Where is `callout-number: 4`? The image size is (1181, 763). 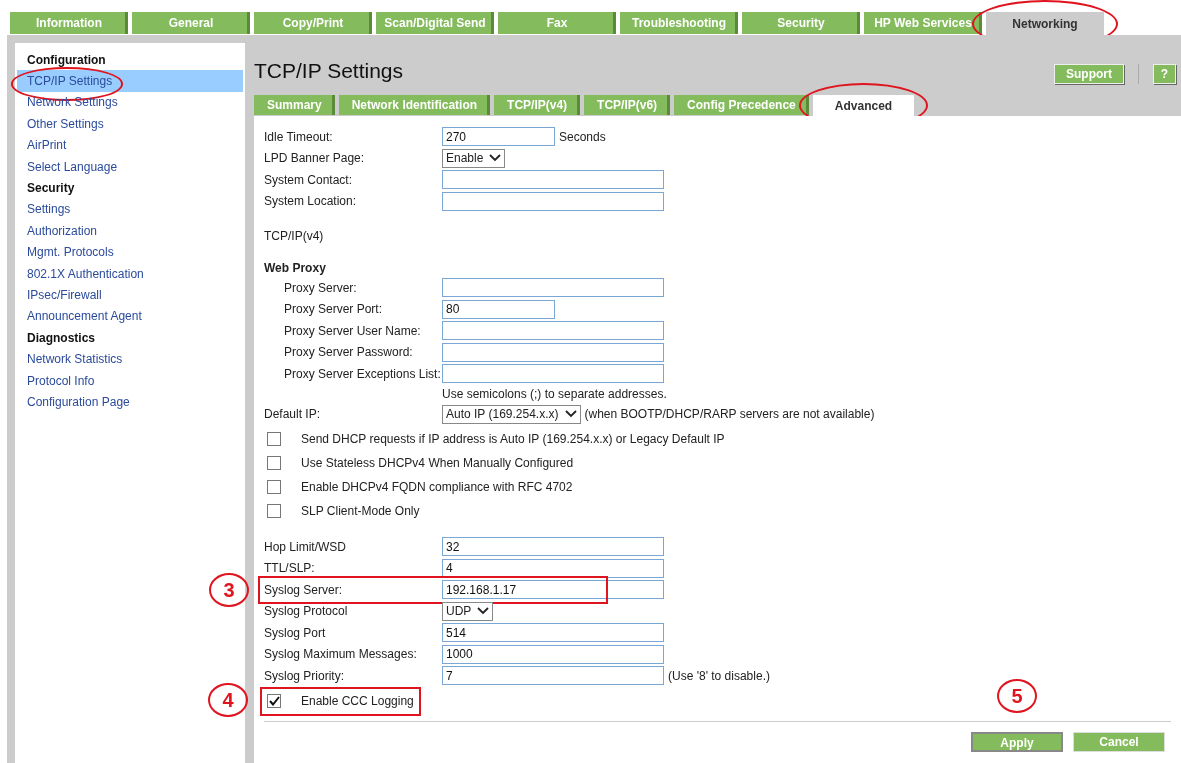 callout-number: 4 is located at coordinates (228, 699).